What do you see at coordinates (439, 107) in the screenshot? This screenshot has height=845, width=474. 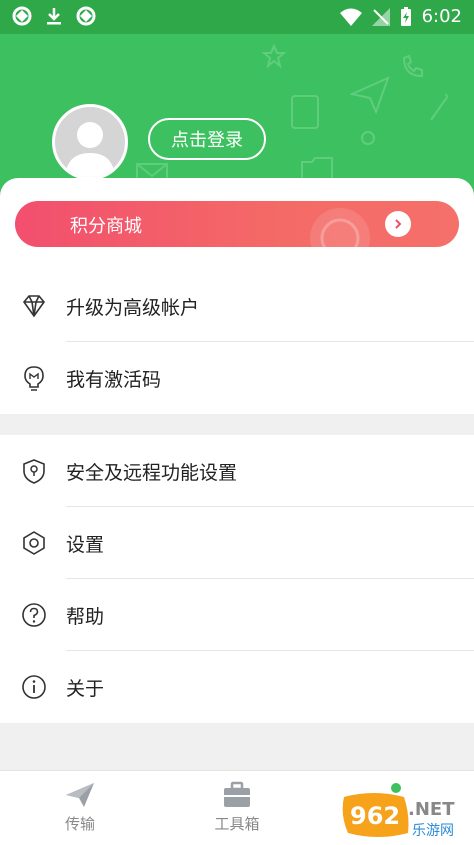 I see `doodle-clip-icon` at bounding box center [439, 107].